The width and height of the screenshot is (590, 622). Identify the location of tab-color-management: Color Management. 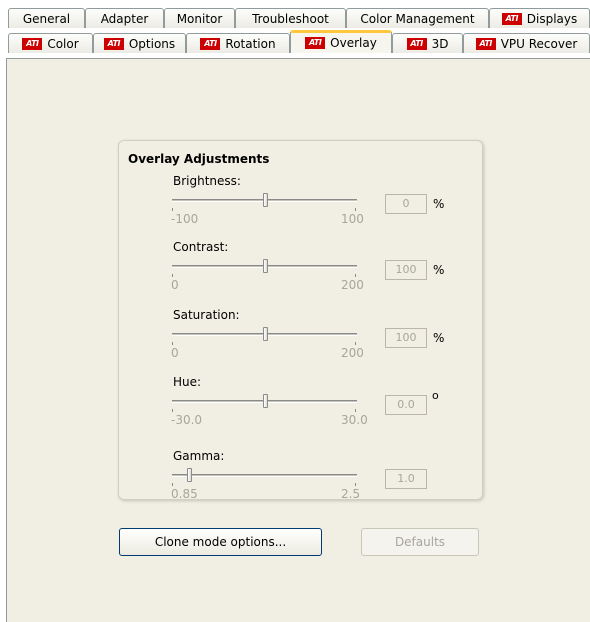
(417, 18).